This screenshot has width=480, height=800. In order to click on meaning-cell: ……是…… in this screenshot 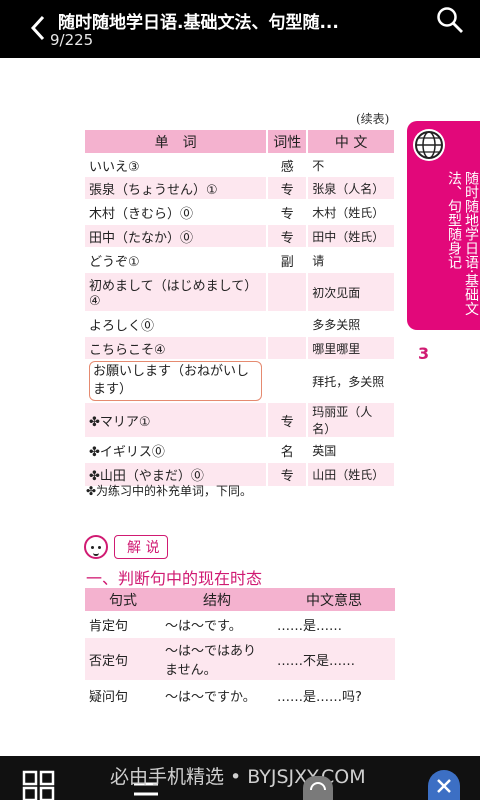, I will do `click(334, 624)`.